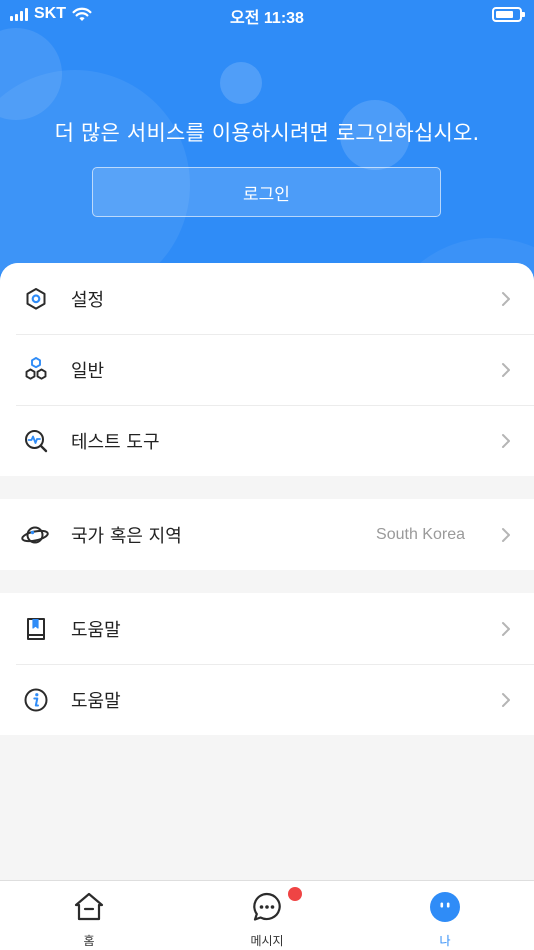  Describe the element at coordinates (88, 371) in the screenshot. I see `menu-label: 일반` at that location.